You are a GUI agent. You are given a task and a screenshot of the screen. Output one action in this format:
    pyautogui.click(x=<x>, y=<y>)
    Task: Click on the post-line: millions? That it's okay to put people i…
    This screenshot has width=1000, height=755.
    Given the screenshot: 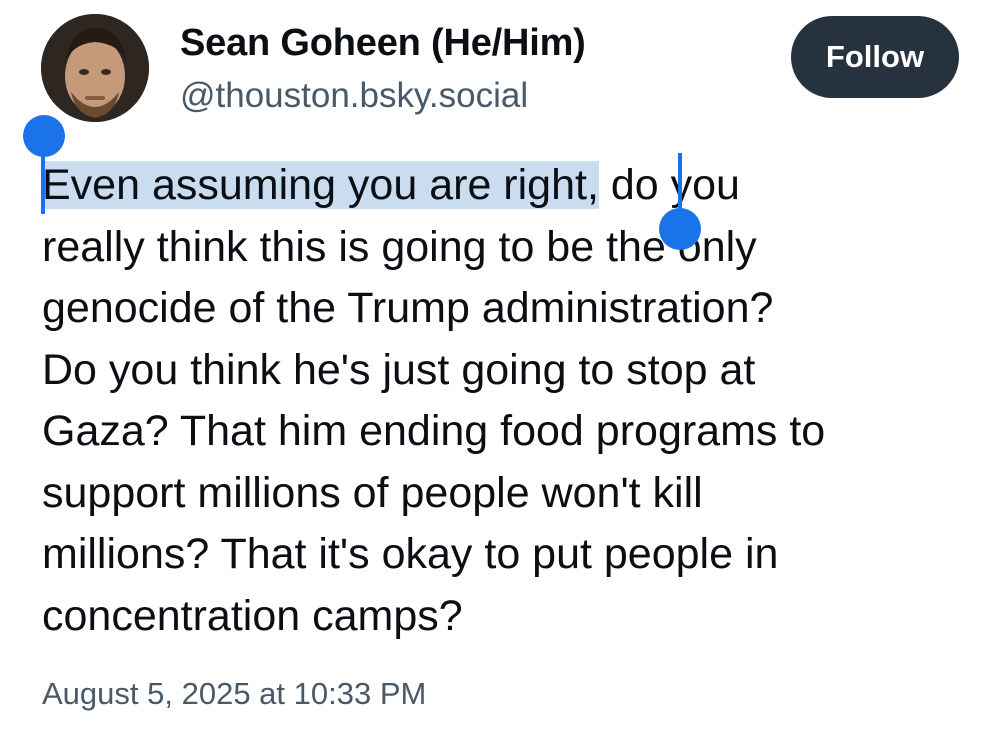 What is the action you would take?
    pyautogui.click(x=410, y=554)
    